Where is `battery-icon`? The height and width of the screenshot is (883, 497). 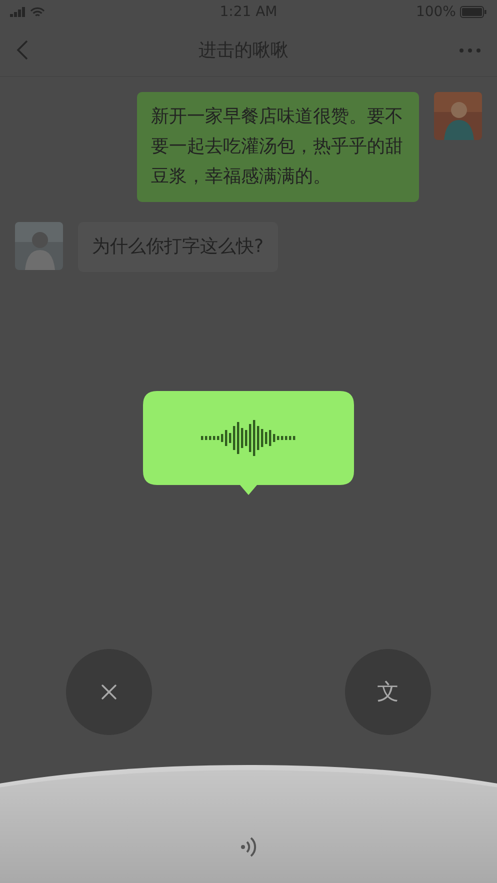 battery-icon is located at coordinates (473, 12).